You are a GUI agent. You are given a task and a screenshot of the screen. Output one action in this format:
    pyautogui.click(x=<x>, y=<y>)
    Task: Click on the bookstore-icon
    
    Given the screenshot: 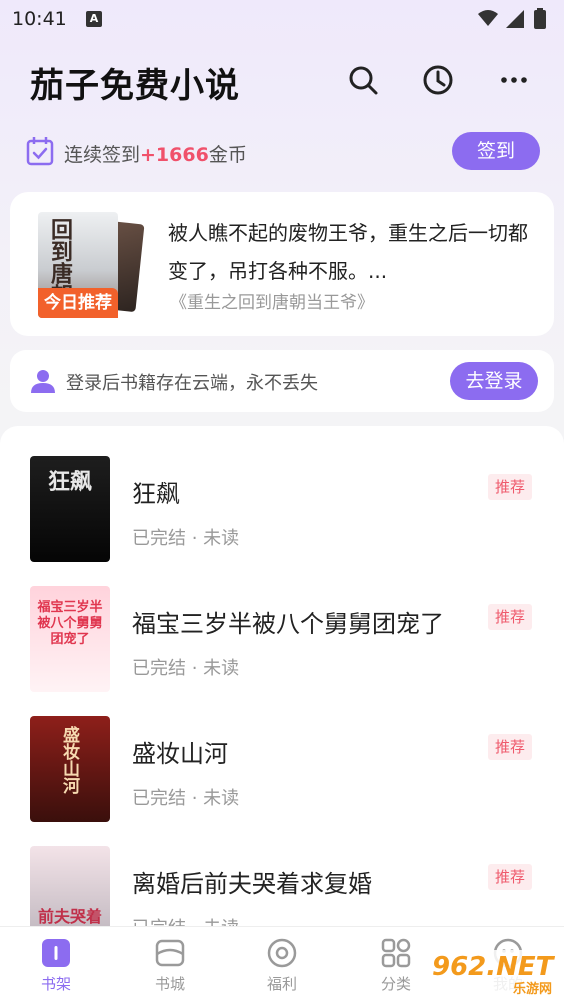 What is the action you would take?
    pyautogui.click(x=170, y=953)
    